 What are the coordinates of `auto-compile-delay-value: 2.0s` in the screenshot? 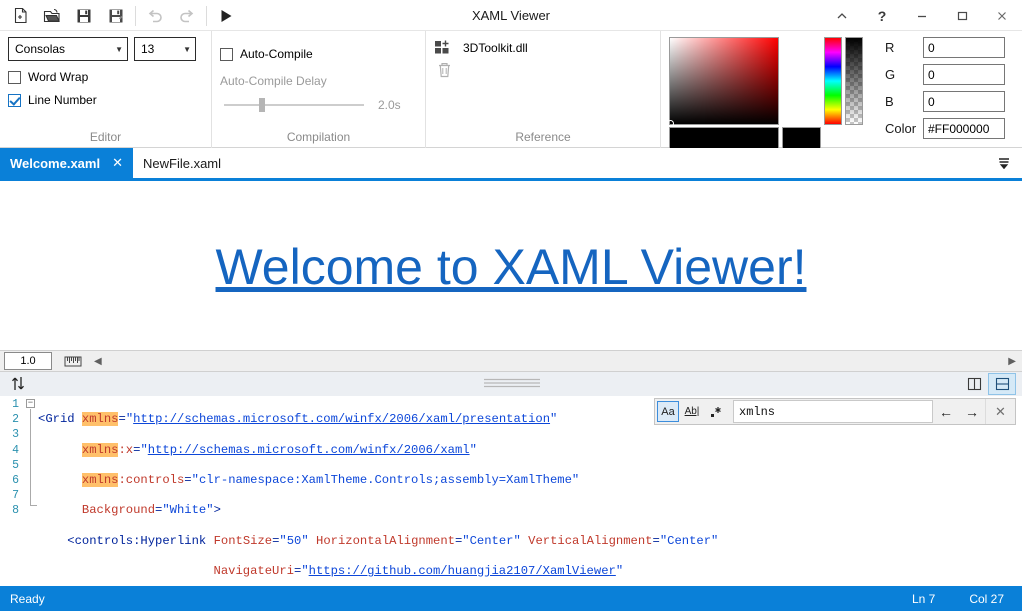 It's located at (389, 105).